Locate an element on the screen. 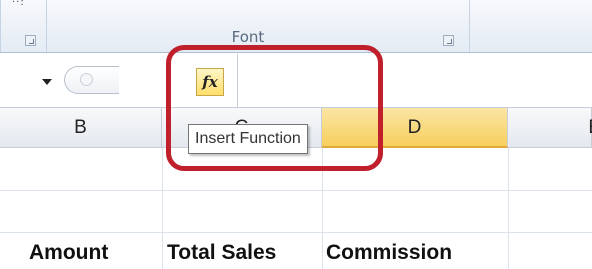  ribbon-partial-text: ··: is located at coordinates (18, 4).